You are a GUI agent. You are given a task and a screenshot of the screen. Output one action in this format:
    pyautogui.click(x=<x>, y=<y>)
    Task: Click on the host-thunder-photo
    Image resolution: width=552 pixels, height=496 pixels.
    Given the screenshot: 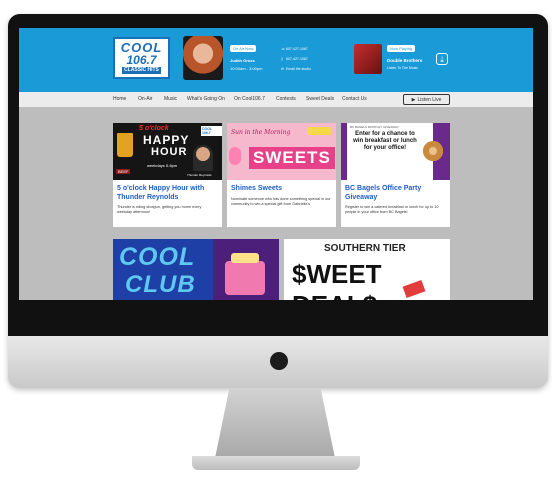 What is the action you would take?
    pyautogui.click(x=203, y=158)
    